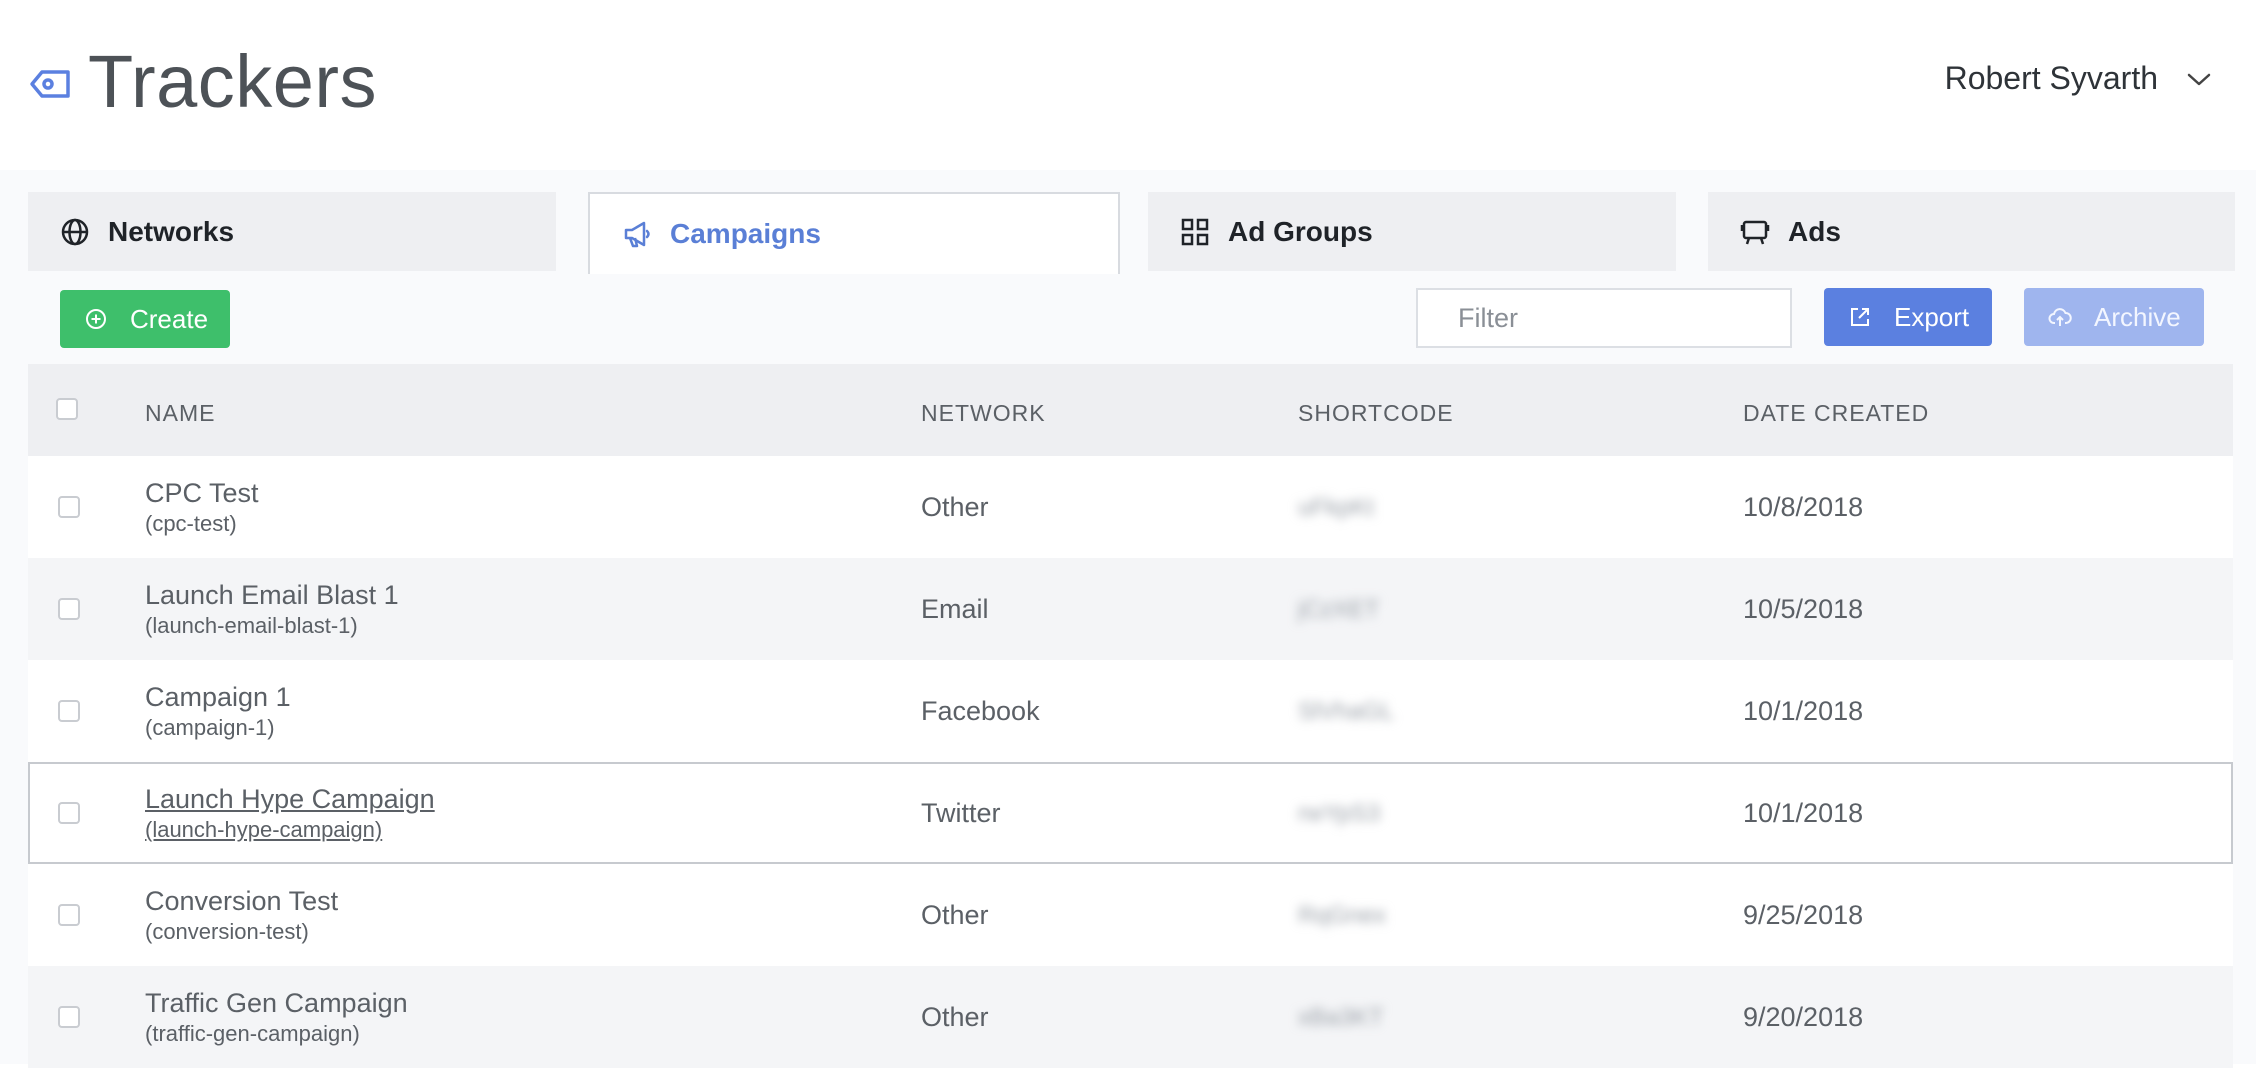 The width and height of the screenshot is (2256, 1068). Describe the element at coordinates (745, 233) in the screenshot. I see `tab-label: Campaigns` at that location.